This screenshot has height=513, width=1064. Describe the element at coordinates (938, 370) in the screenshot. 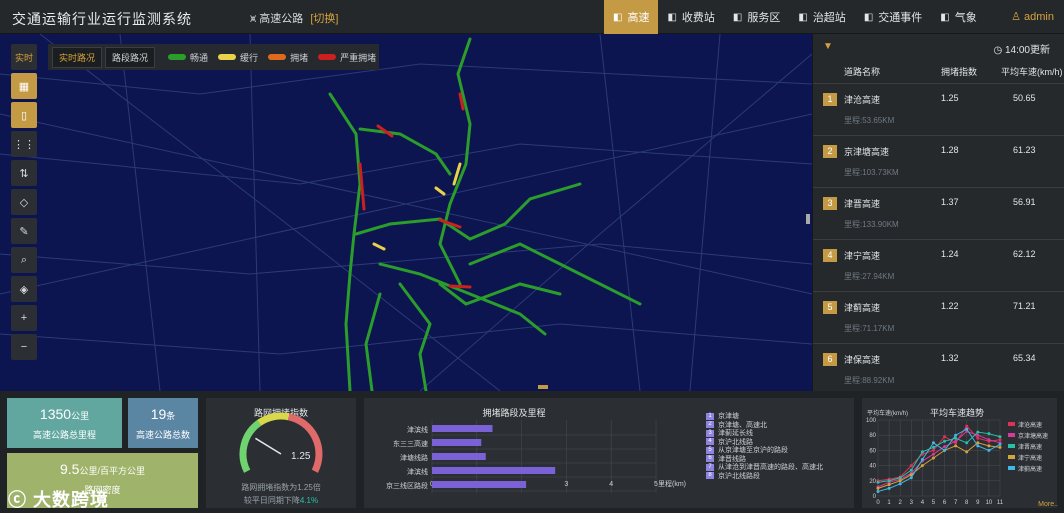

I see `ranking-row: 6 津保高速 1.32 65.34 里程:88.92KM` at that location.